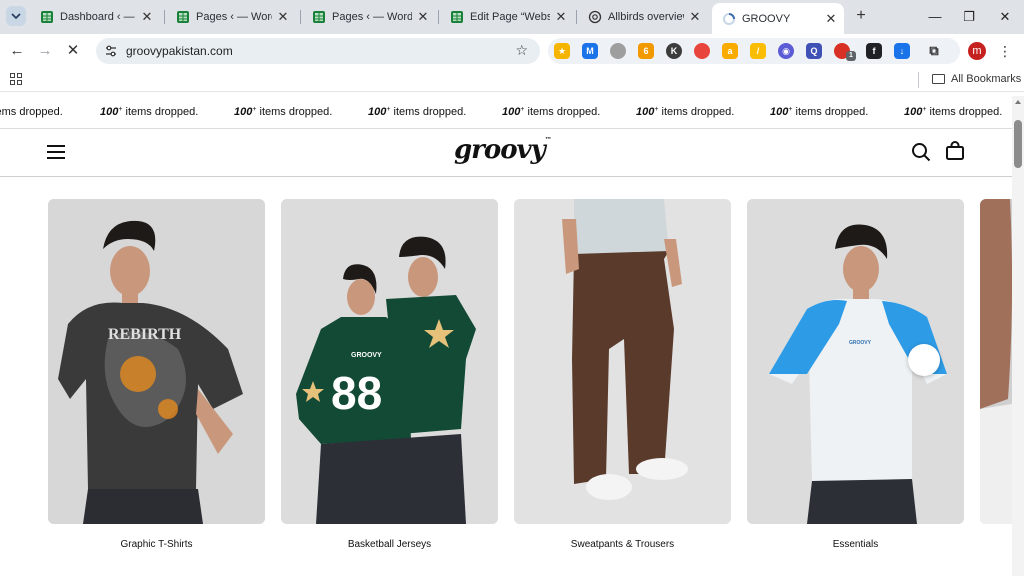 The image size is (1024, 576). What do you see at coordinates (874, 51) in the screenshot?
I see `extension-icon: f` at bounding box center [874, 51].